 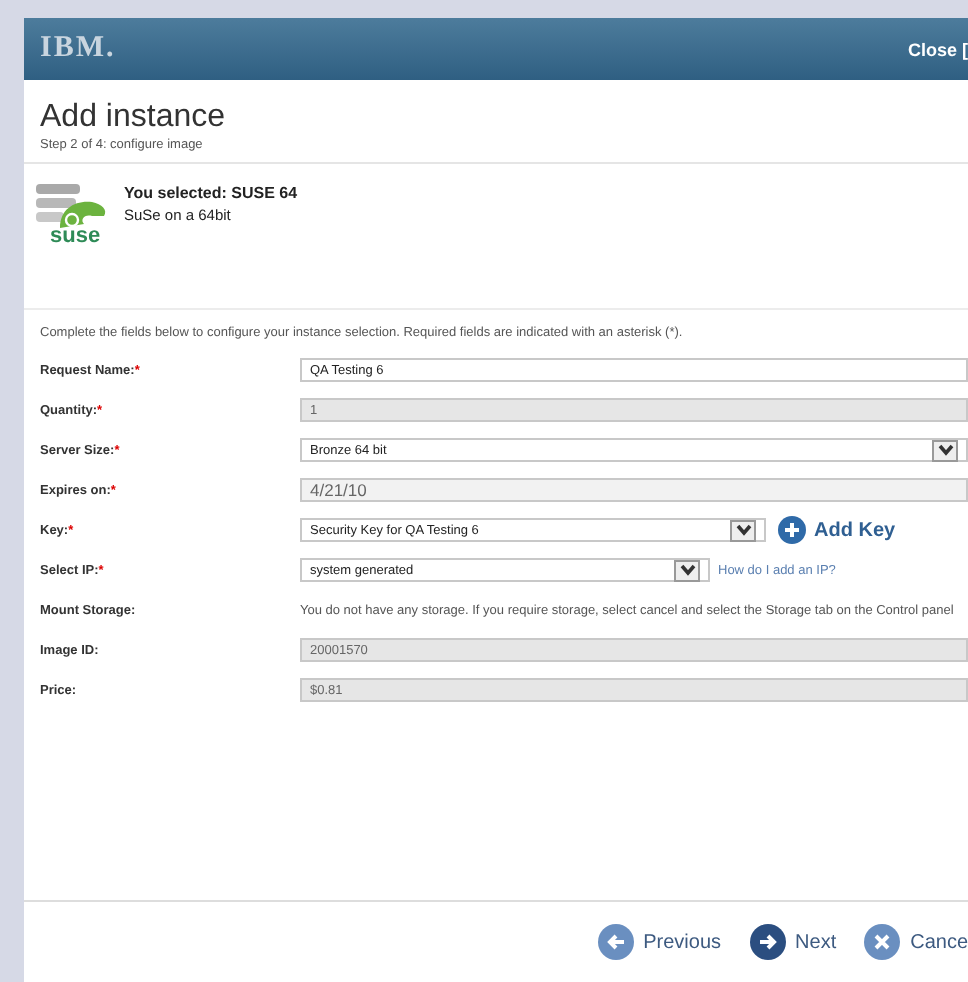 I want to click on close-icon, so click(x=882, y=942).